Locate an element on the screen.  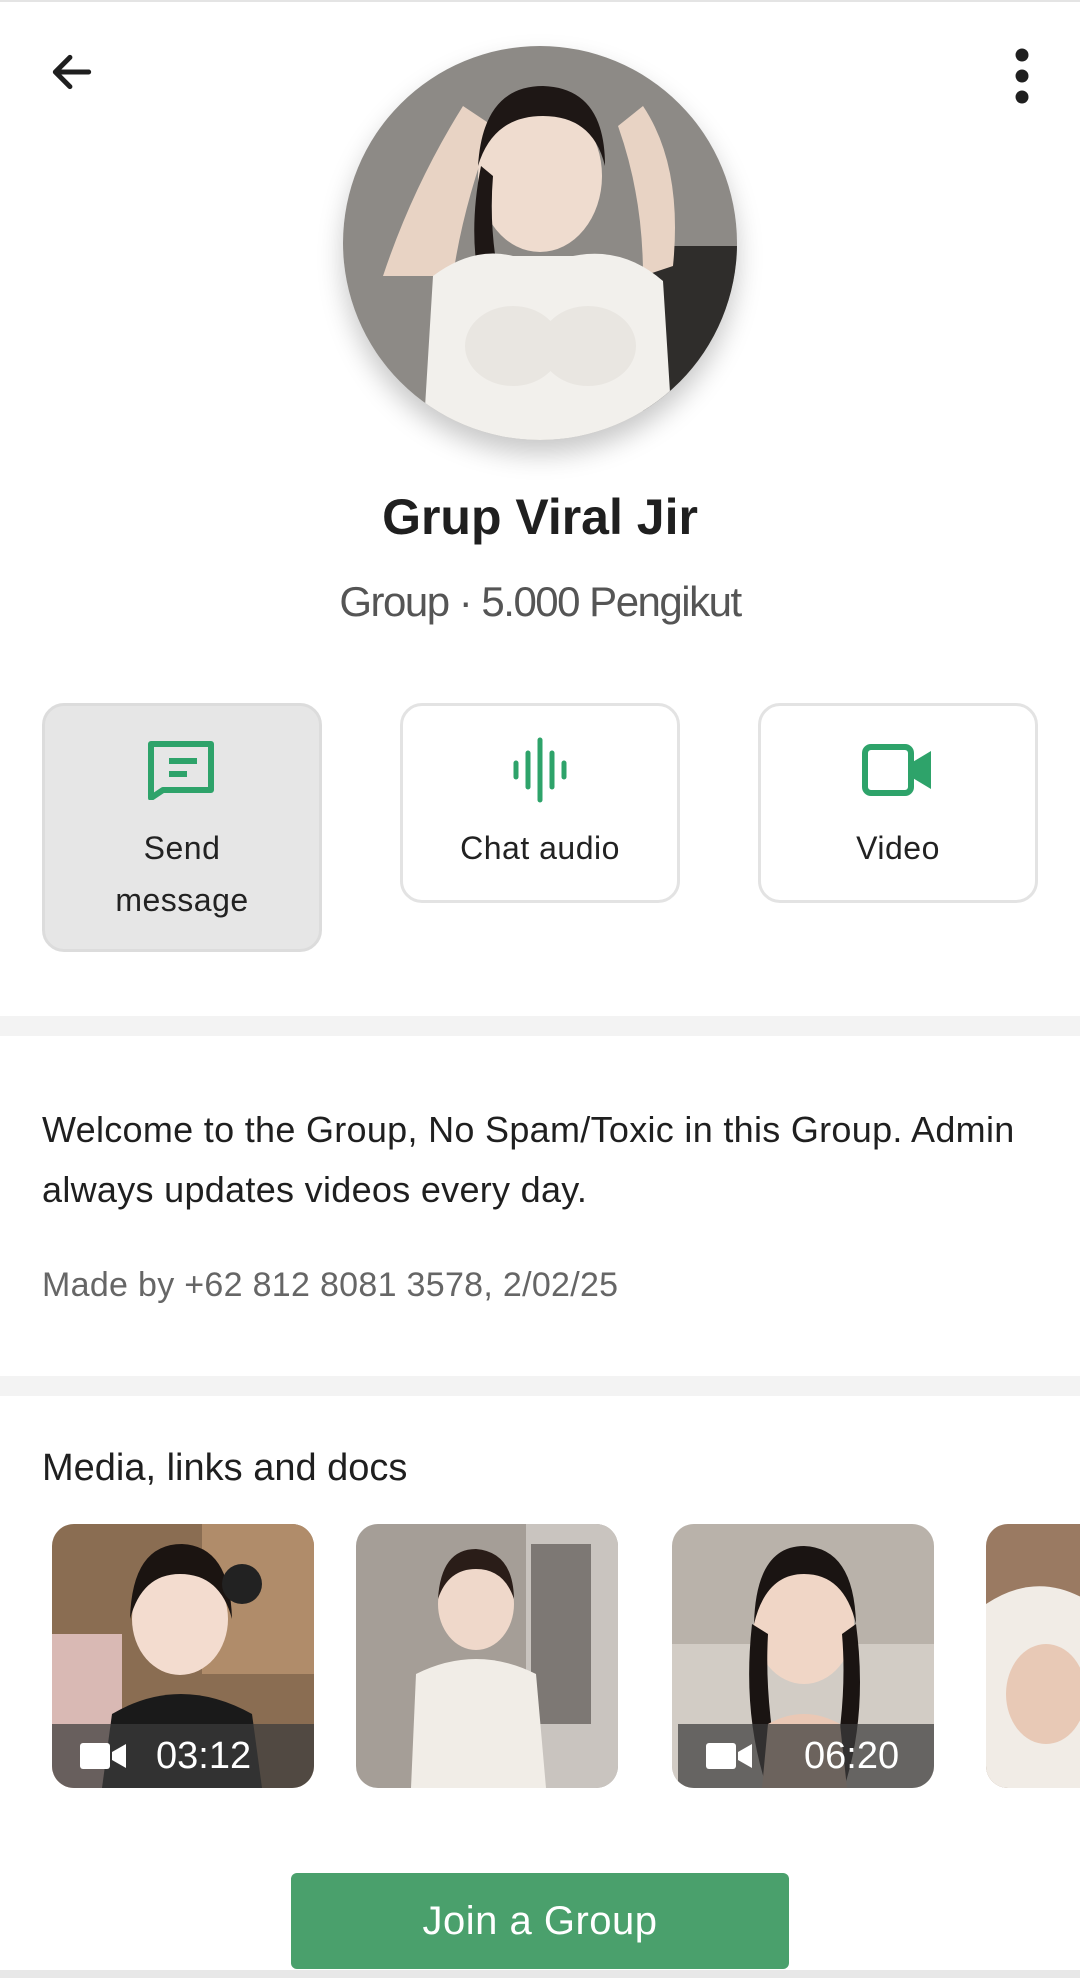
chat-audio-label: Chat audio is located at coordinates (540, 848).